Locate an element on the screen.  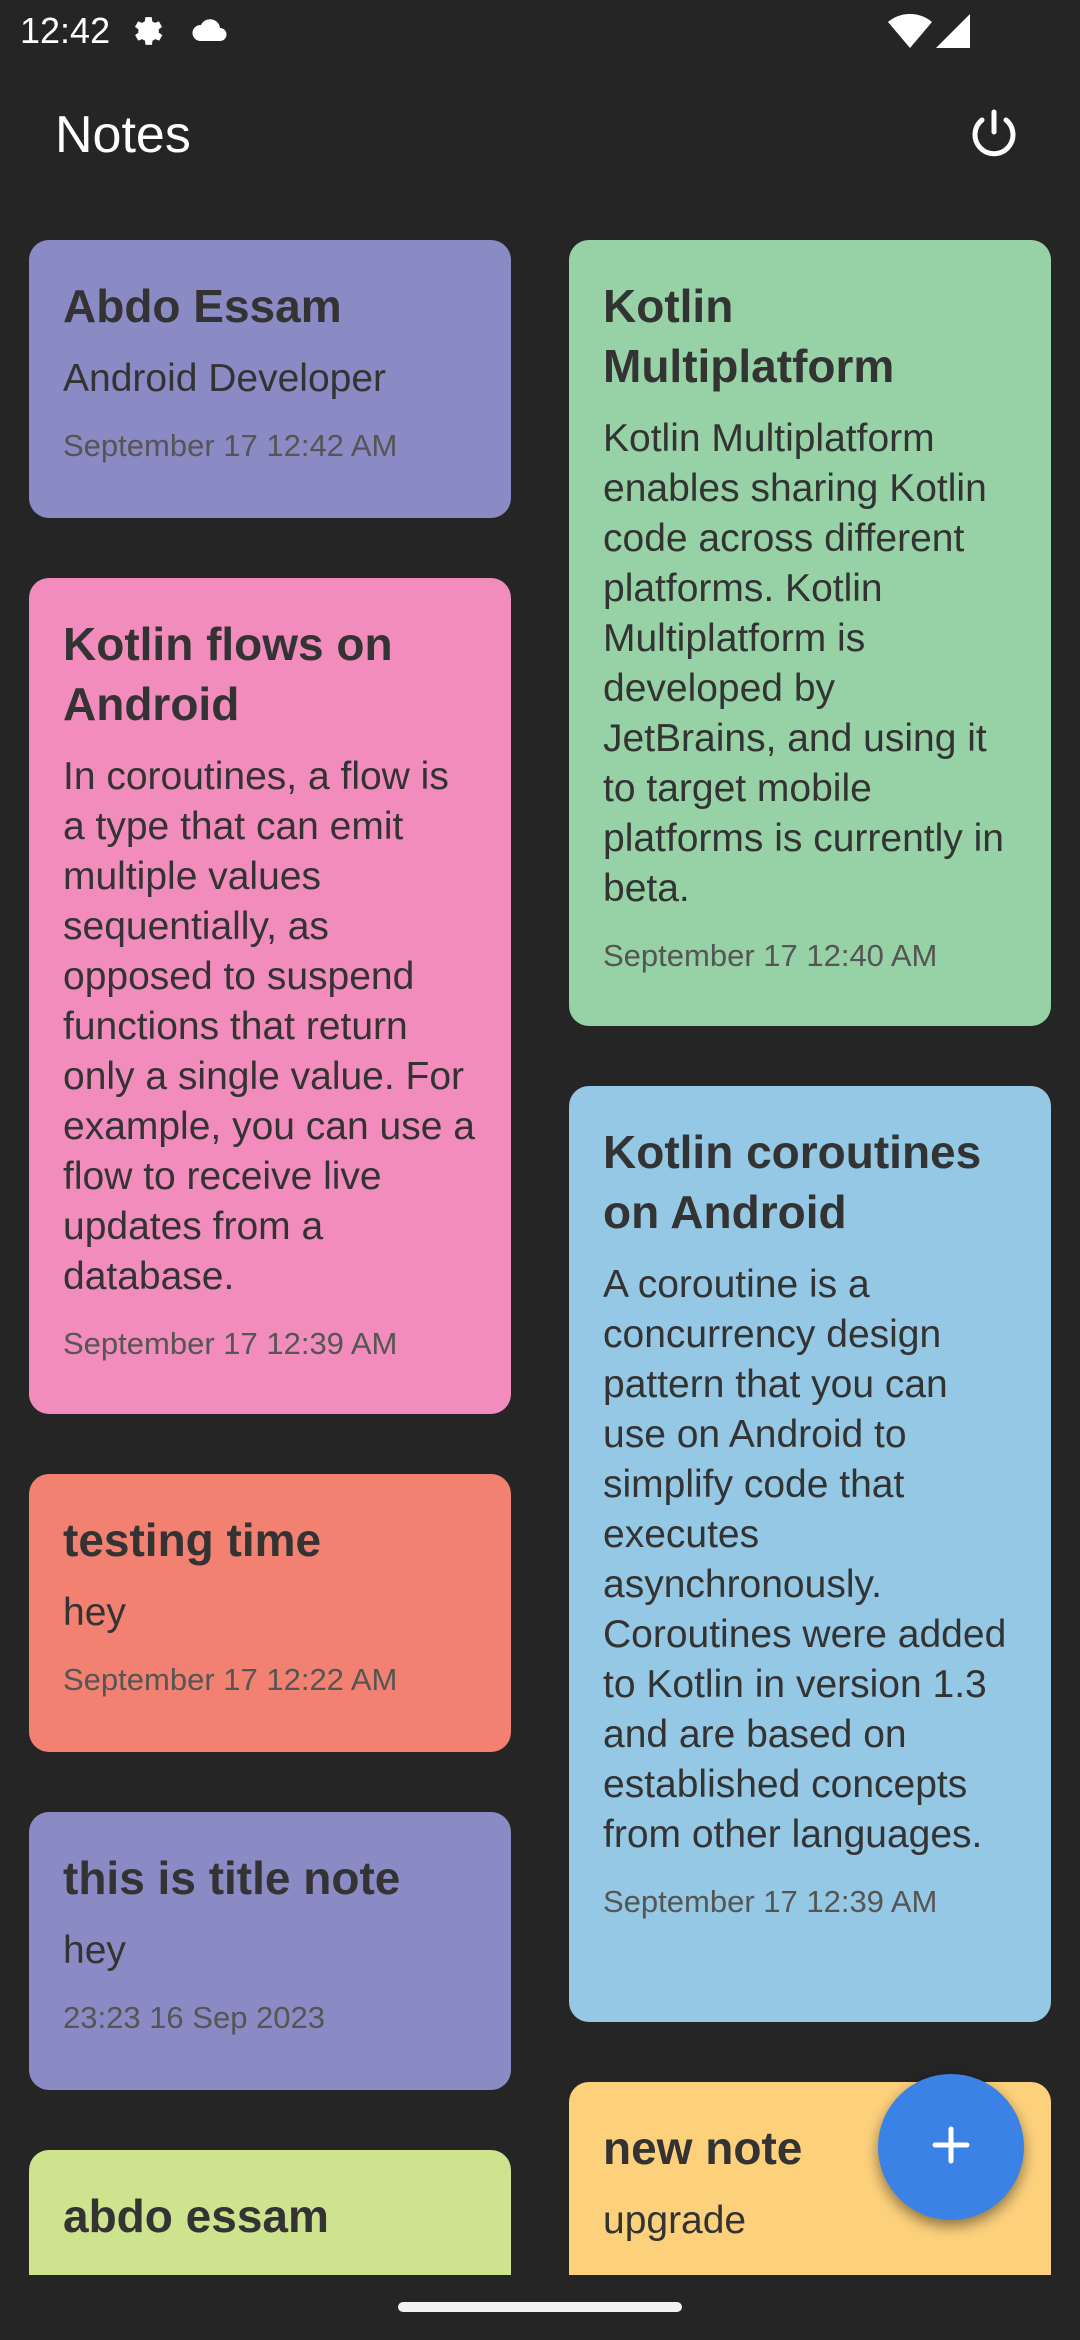
note-title: Kotlin Multiplatform is located at coordinates (749, 336).